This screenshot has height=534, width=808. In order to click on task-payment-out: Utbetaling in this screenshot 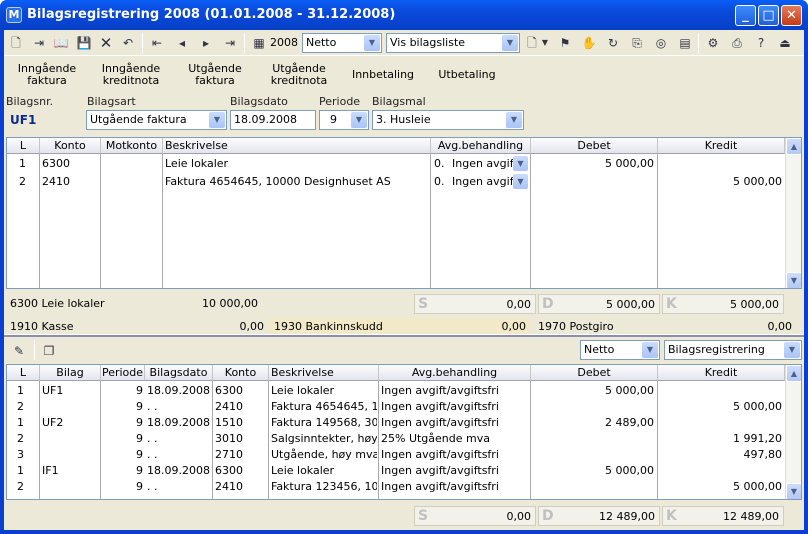, I will do `click(467, 75)`.